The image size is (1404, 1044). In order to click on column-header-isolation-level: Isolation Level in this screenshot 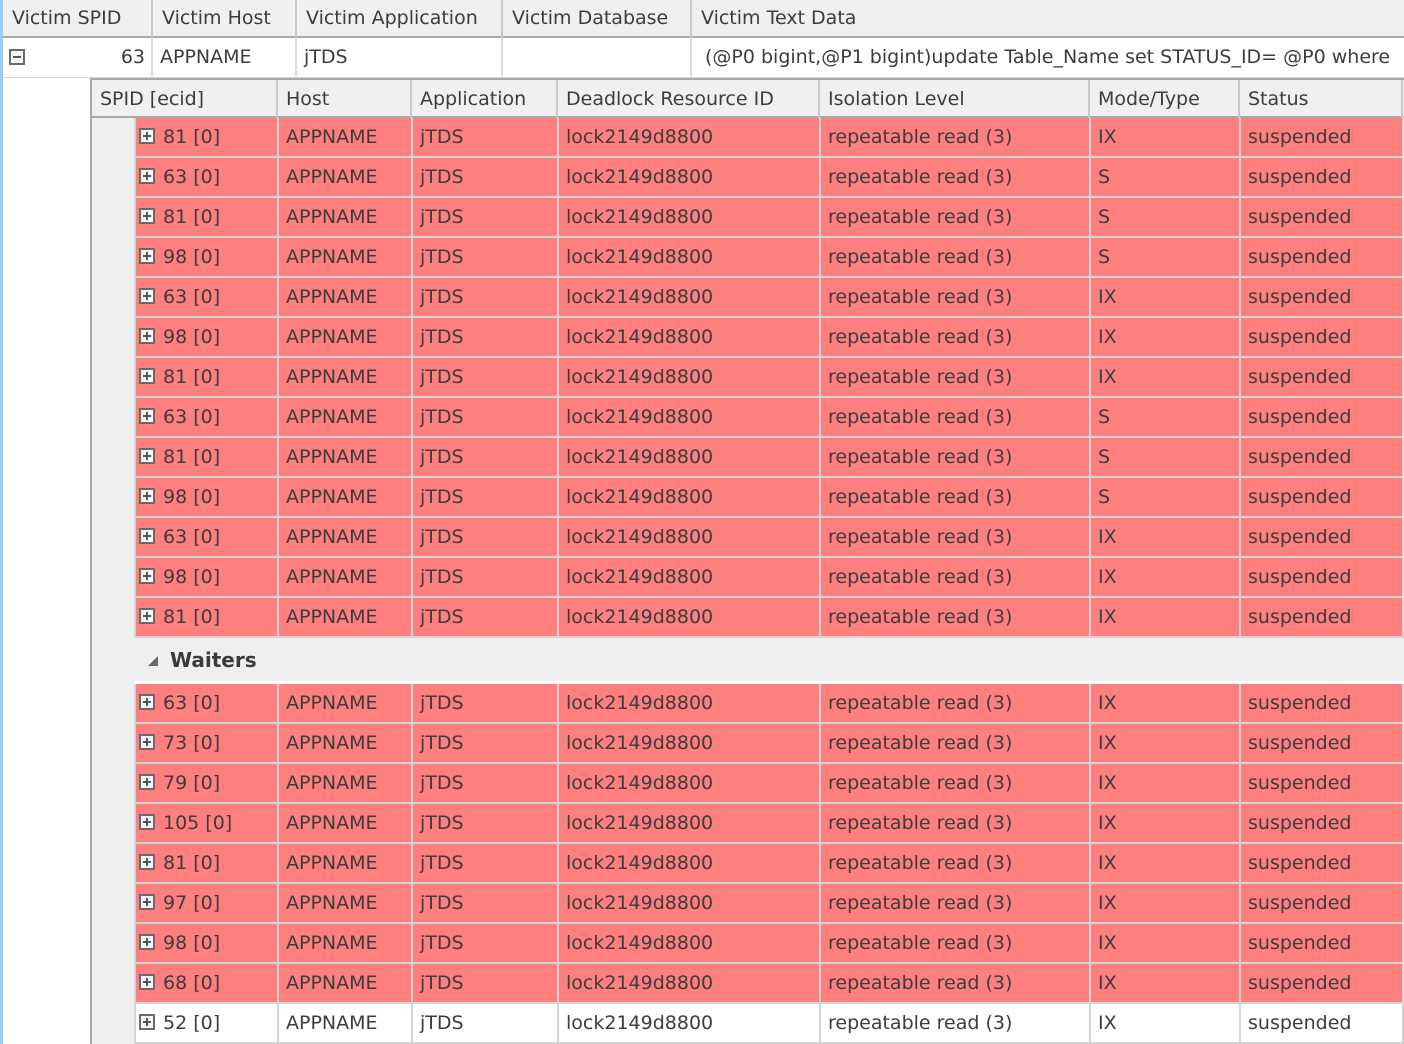, I will do `click(955, 99)`.